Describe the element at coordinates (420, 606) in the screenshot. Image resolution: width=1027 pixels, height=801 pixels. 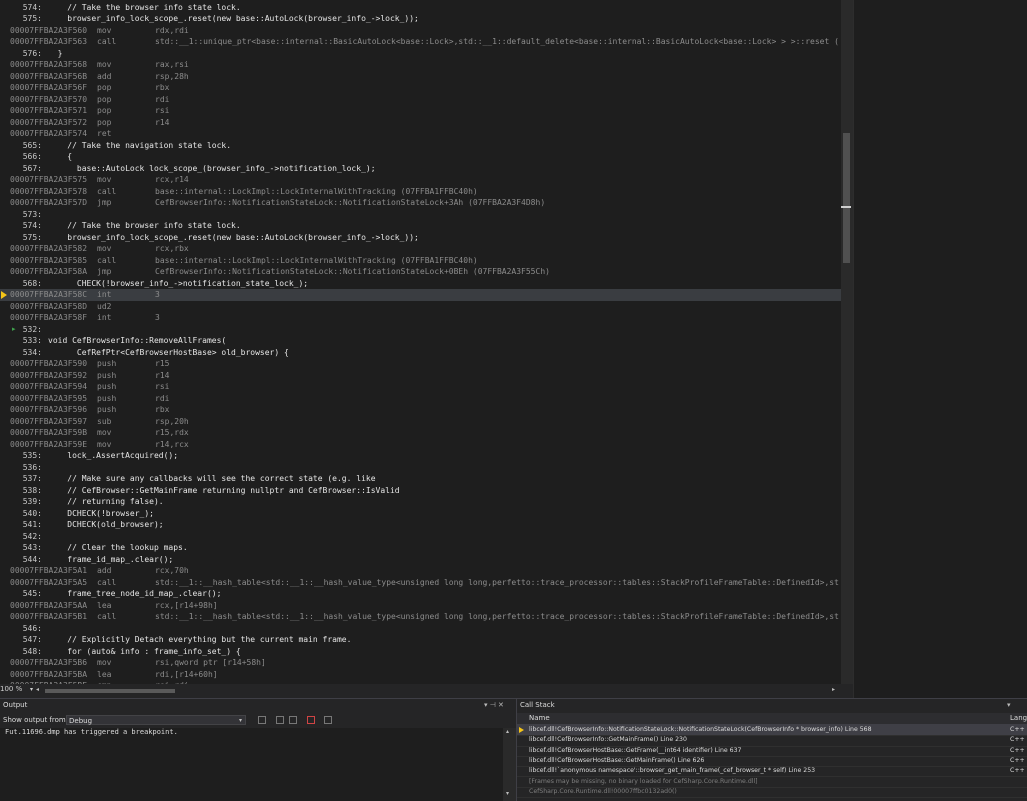
I see `asm-line: 00007FFBA2A3F5AA lea rcx,[r14+98h]` at that location.